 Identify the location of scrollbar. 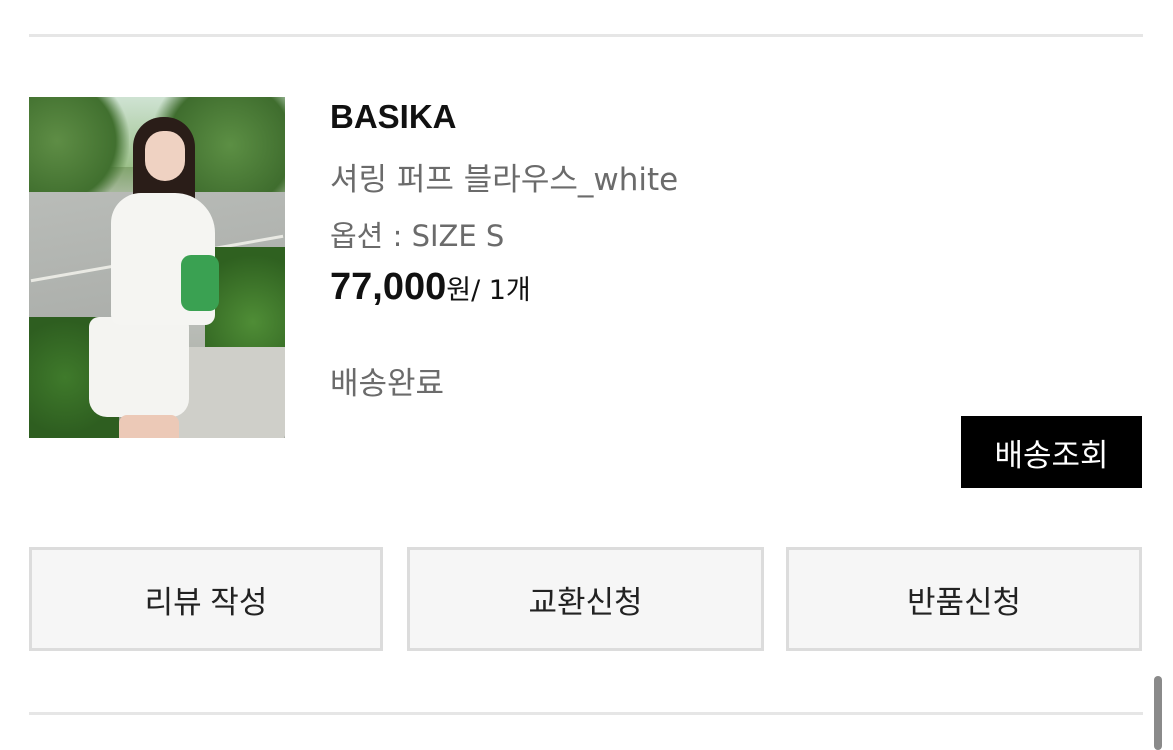
(1158, 713).